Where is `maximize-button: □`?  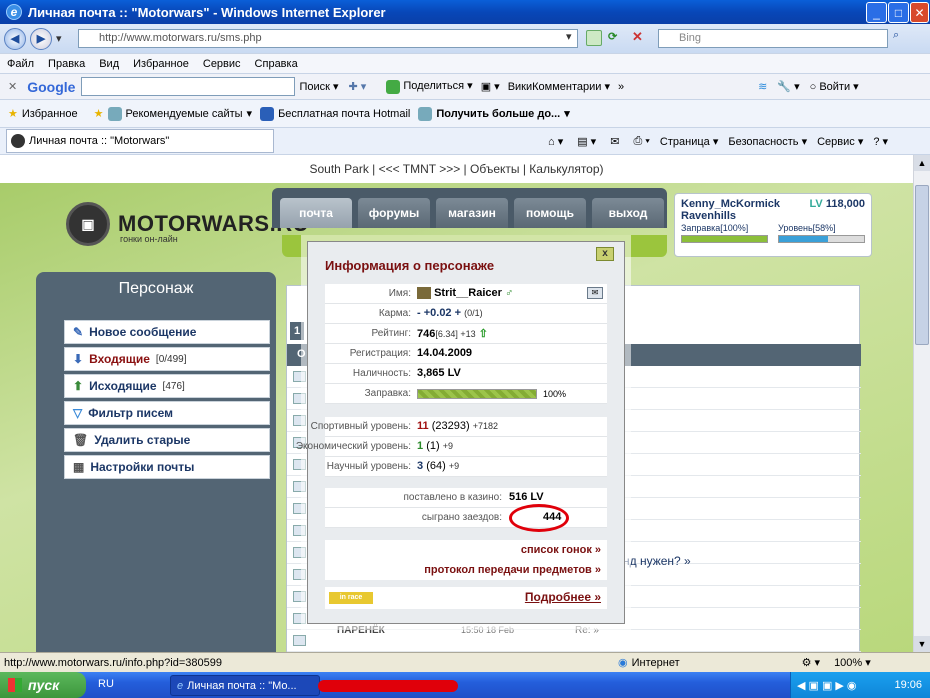 maximize-button: □ is located at coordinates (898, 12).